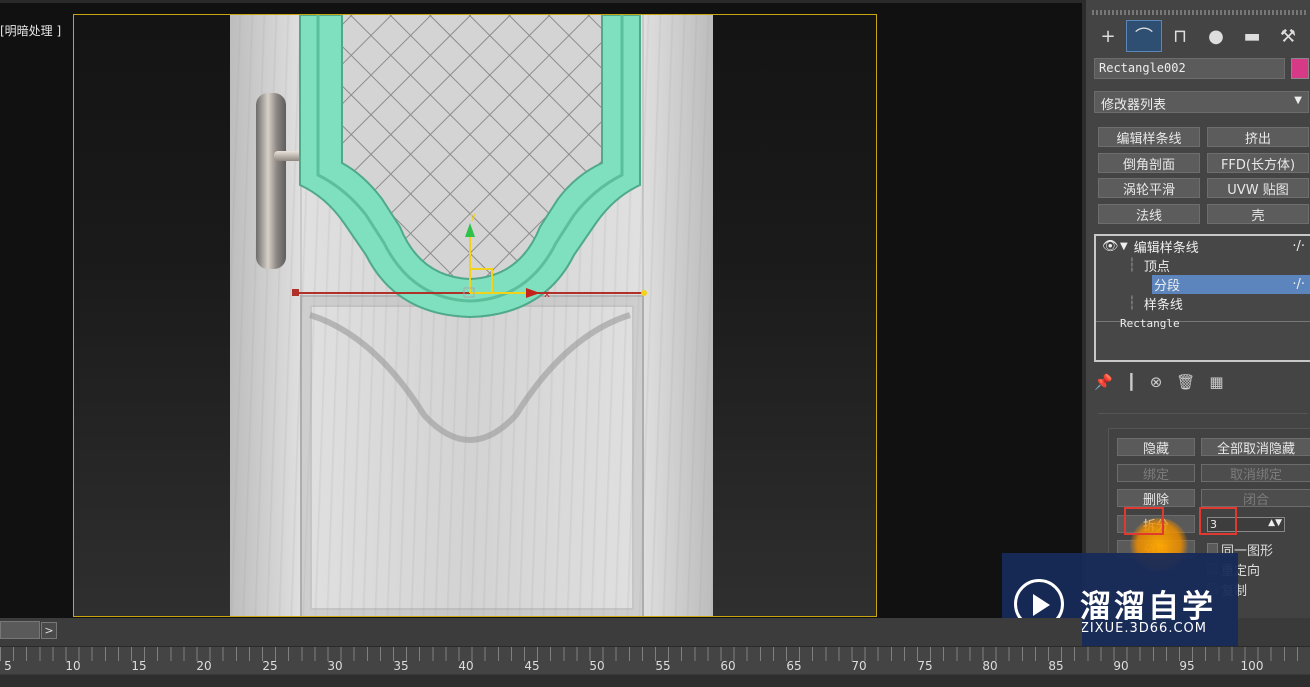  Describe the element at coordinates (794, 666) in the screenshot. I see `tick-label: 65` at that location.